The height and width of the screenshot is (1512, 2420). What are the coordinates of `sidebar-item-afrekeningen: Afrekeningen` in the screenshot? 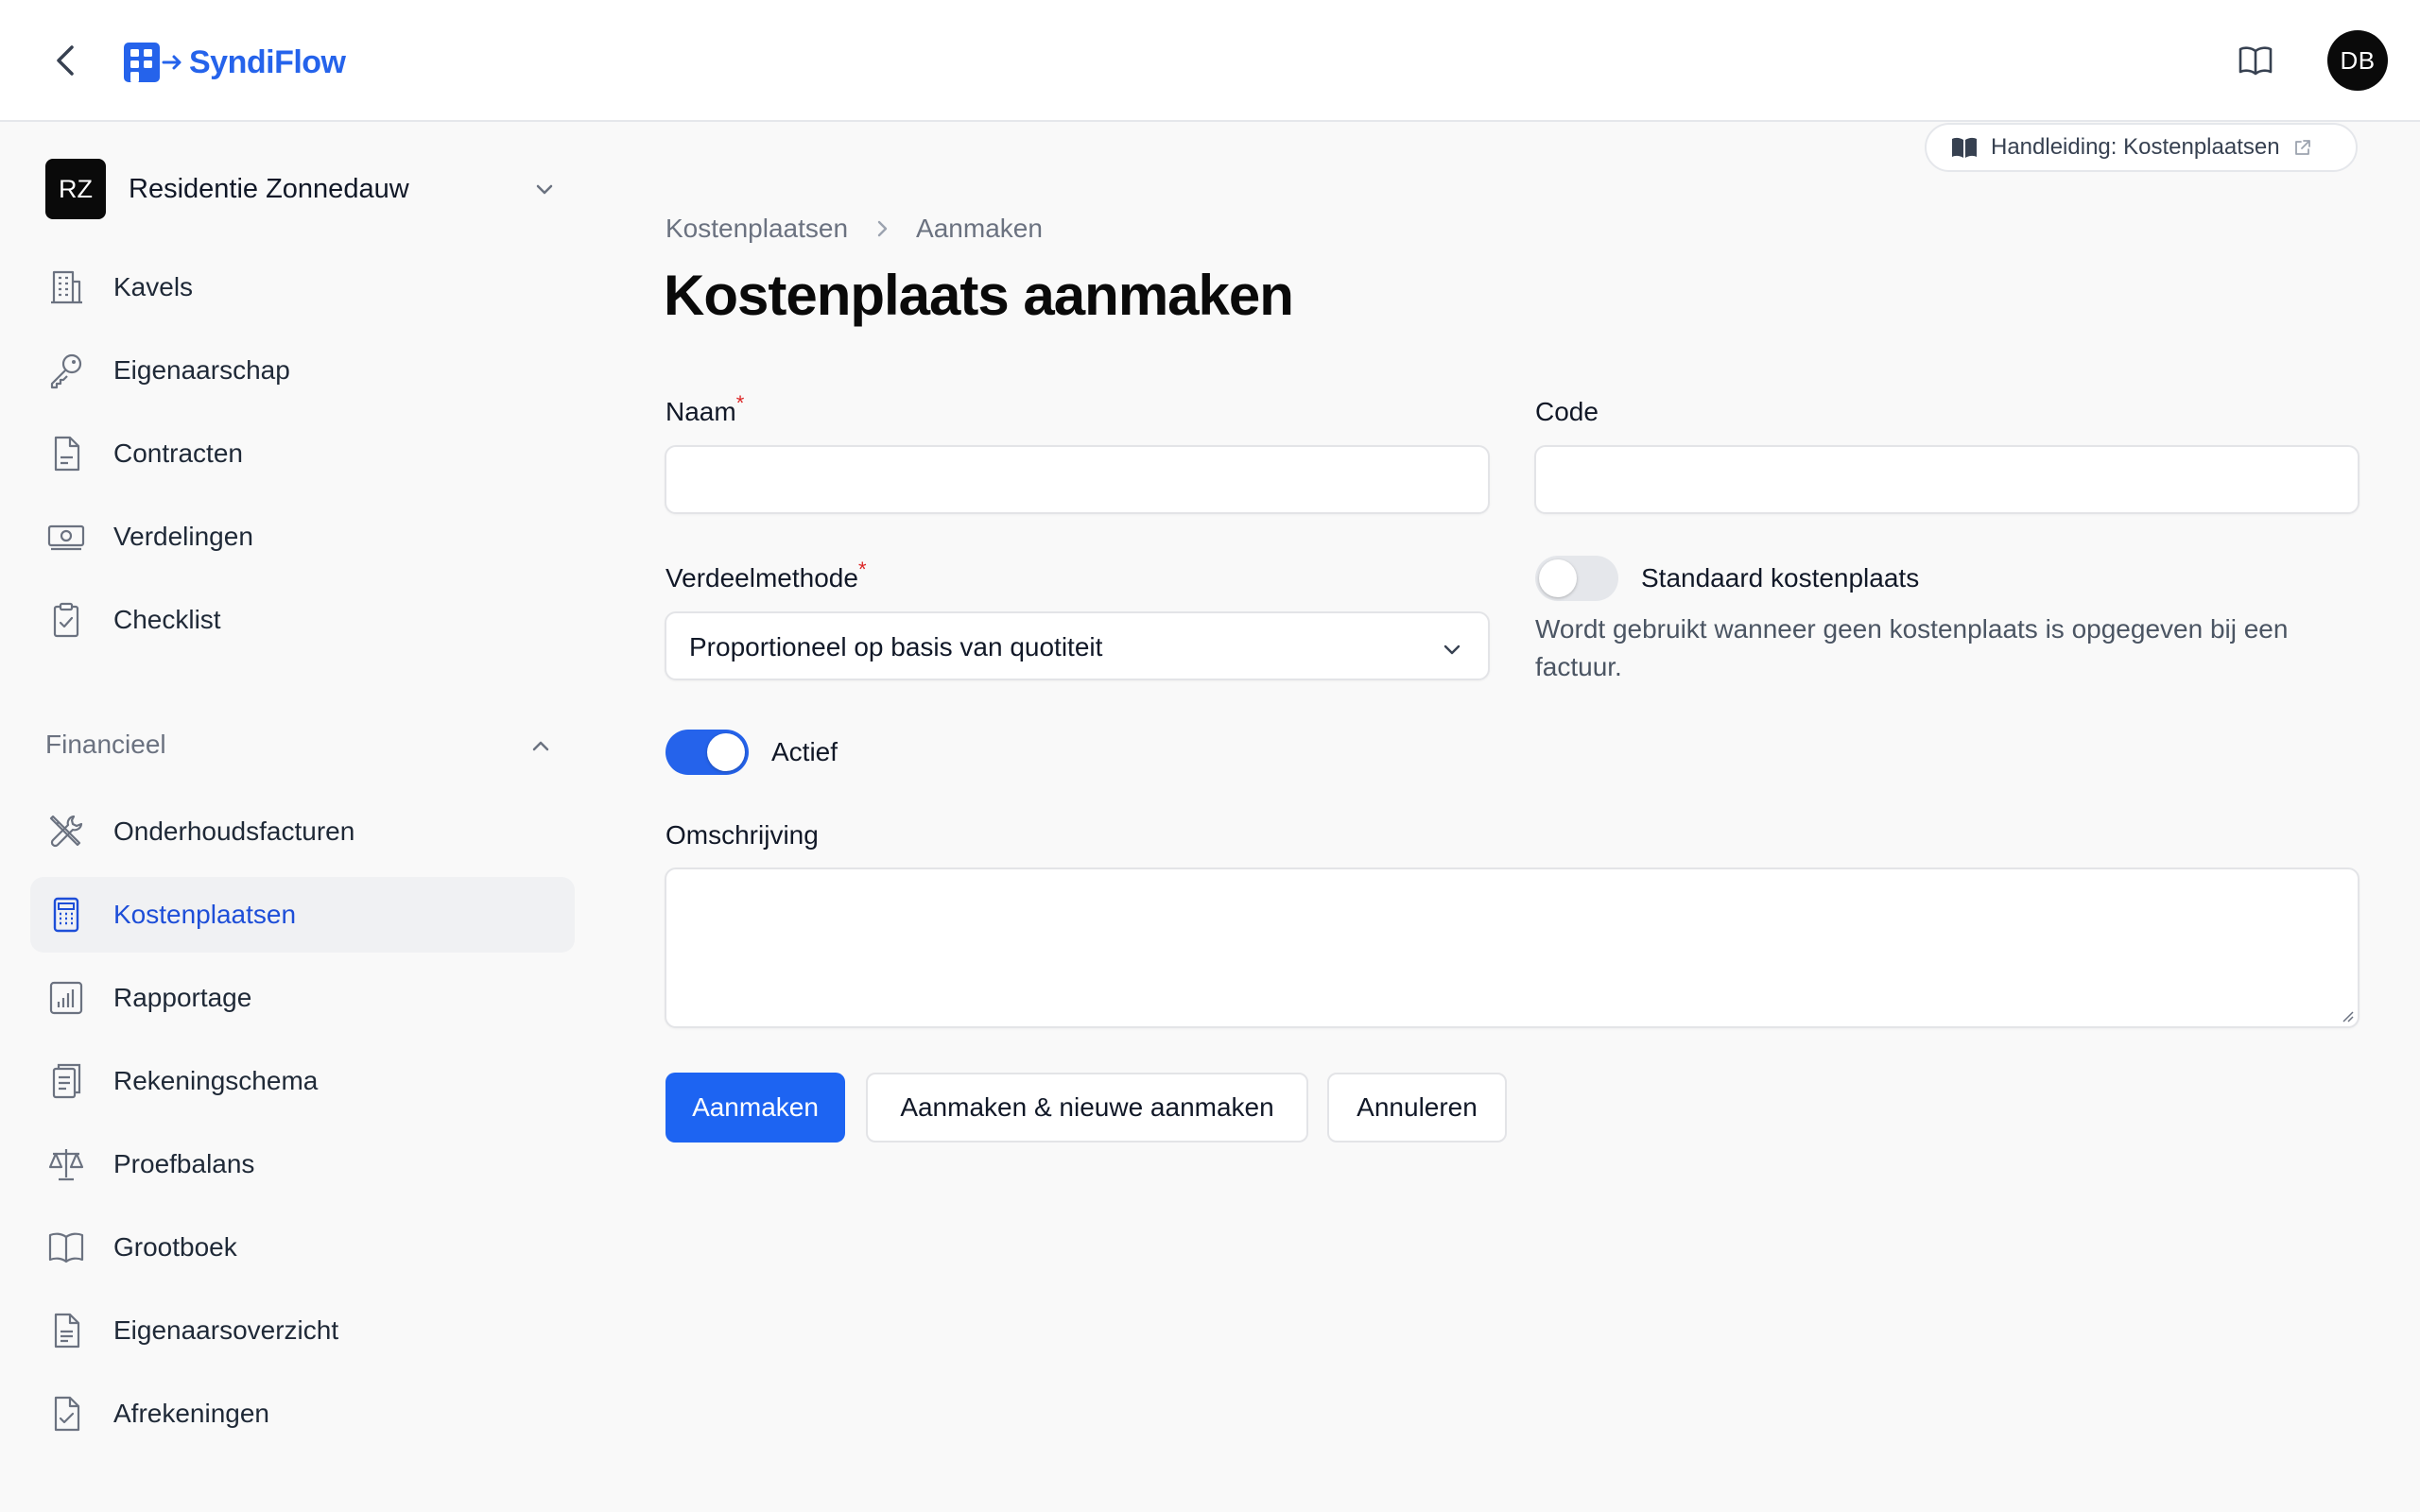 It's located at (302, 1414).